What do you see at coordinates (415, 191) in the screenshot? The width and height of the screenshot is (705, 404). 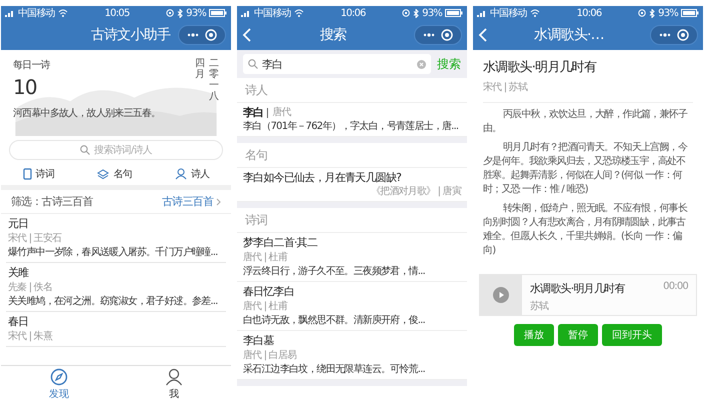 I see `quote-source: 《把酒对月歌》 | 唐寅` at bounding box center [415, 191].